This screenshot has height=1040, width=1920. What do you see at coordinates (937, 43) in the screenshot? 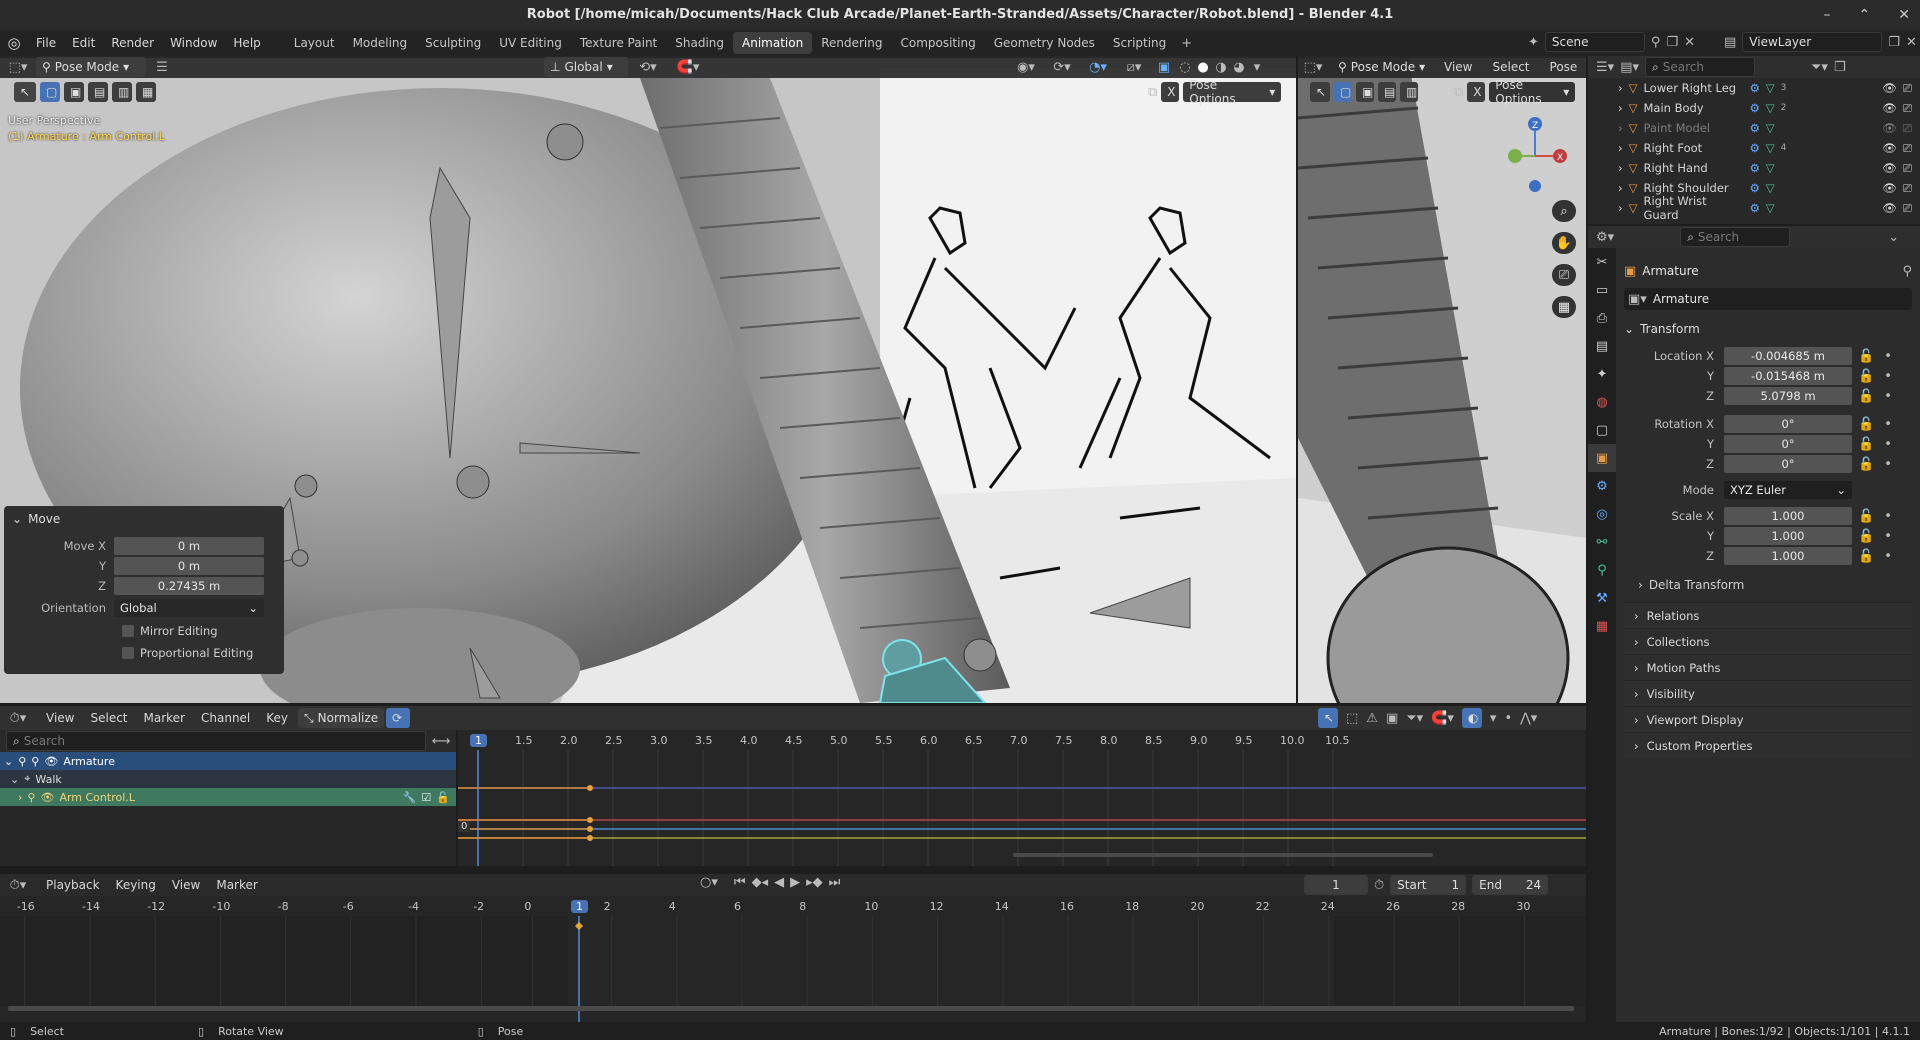
I see `tab-compositing: Compositing` at bounding box center [937, 43].